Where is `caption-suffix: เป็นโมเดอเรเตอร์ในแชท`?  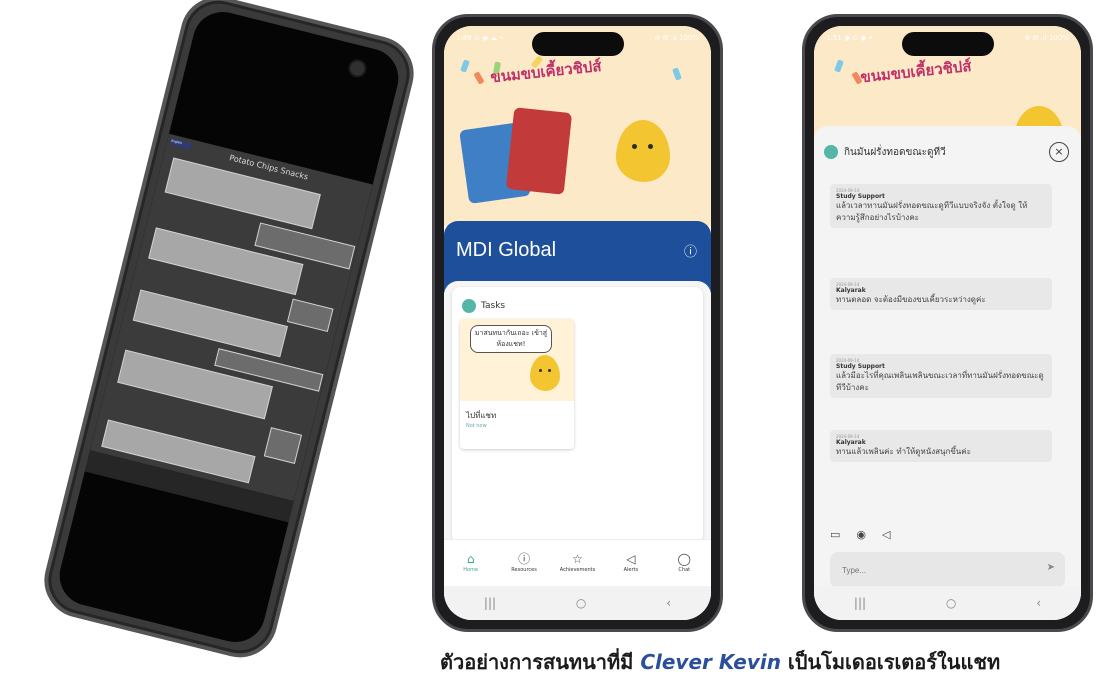
caption-suffix: เป็นโมเดอเรเตอร์ในแชท is located at coordinates (890, 662).